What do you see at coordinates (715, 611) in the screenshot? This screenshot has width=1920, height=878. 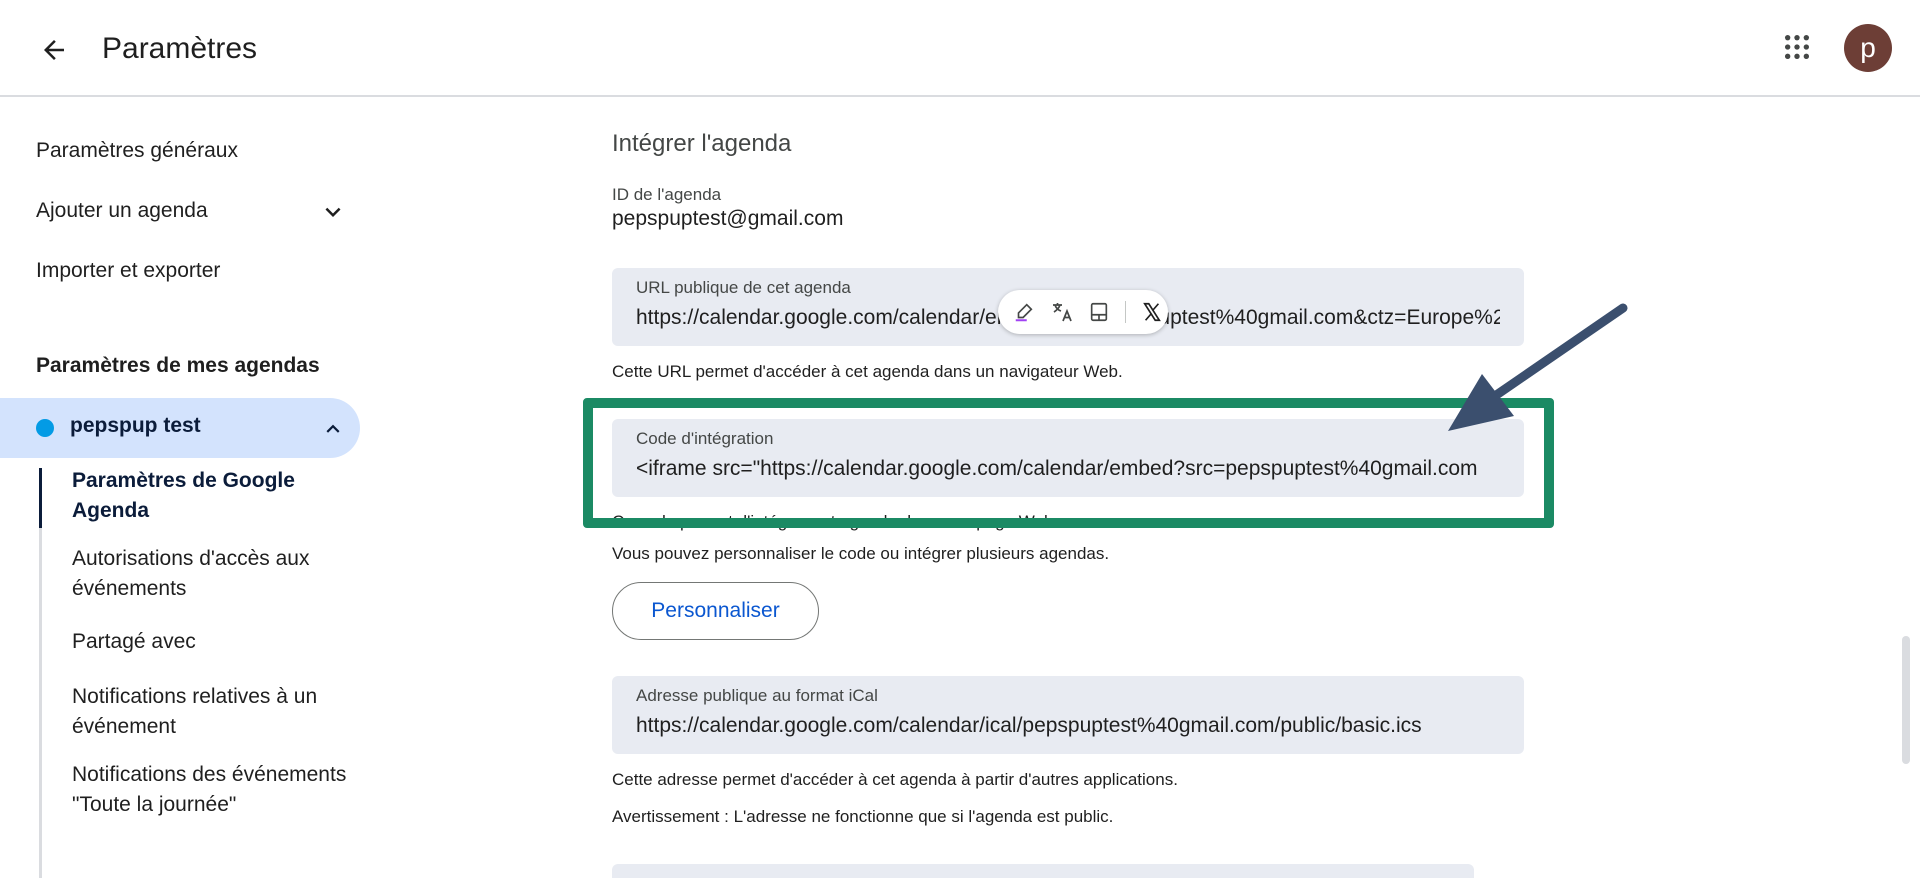 I see `customize-button: Personnaliser` at bounding box center [715, 611].